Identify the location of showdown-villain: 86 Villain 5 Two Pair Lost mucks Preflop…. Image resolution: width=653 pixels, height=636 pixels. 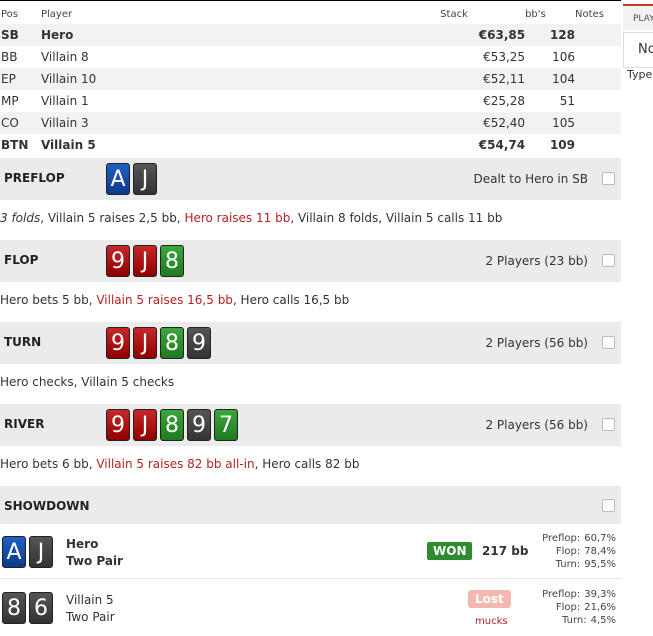
(310, 608).